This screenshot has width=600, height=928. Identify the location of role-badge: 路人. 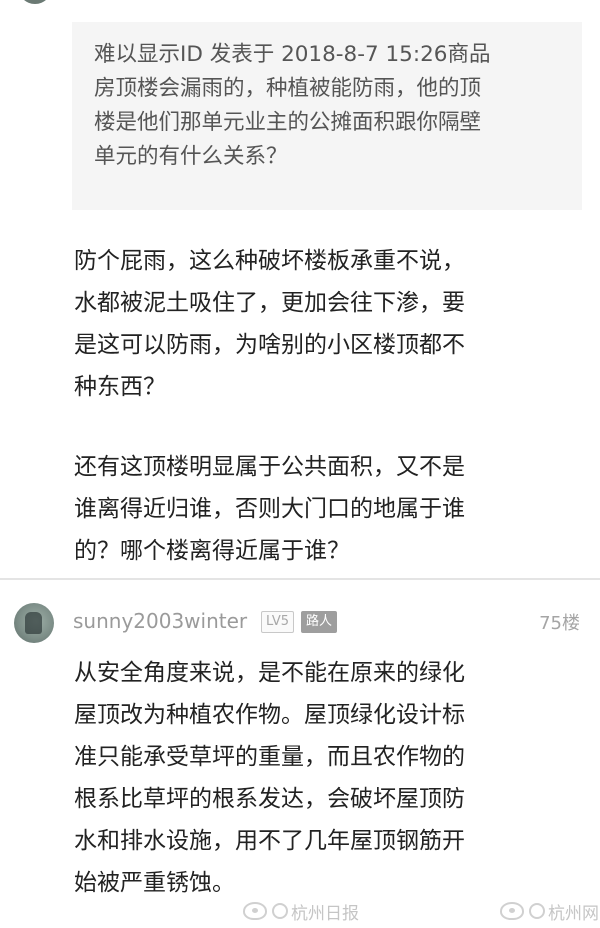
(319, 622).